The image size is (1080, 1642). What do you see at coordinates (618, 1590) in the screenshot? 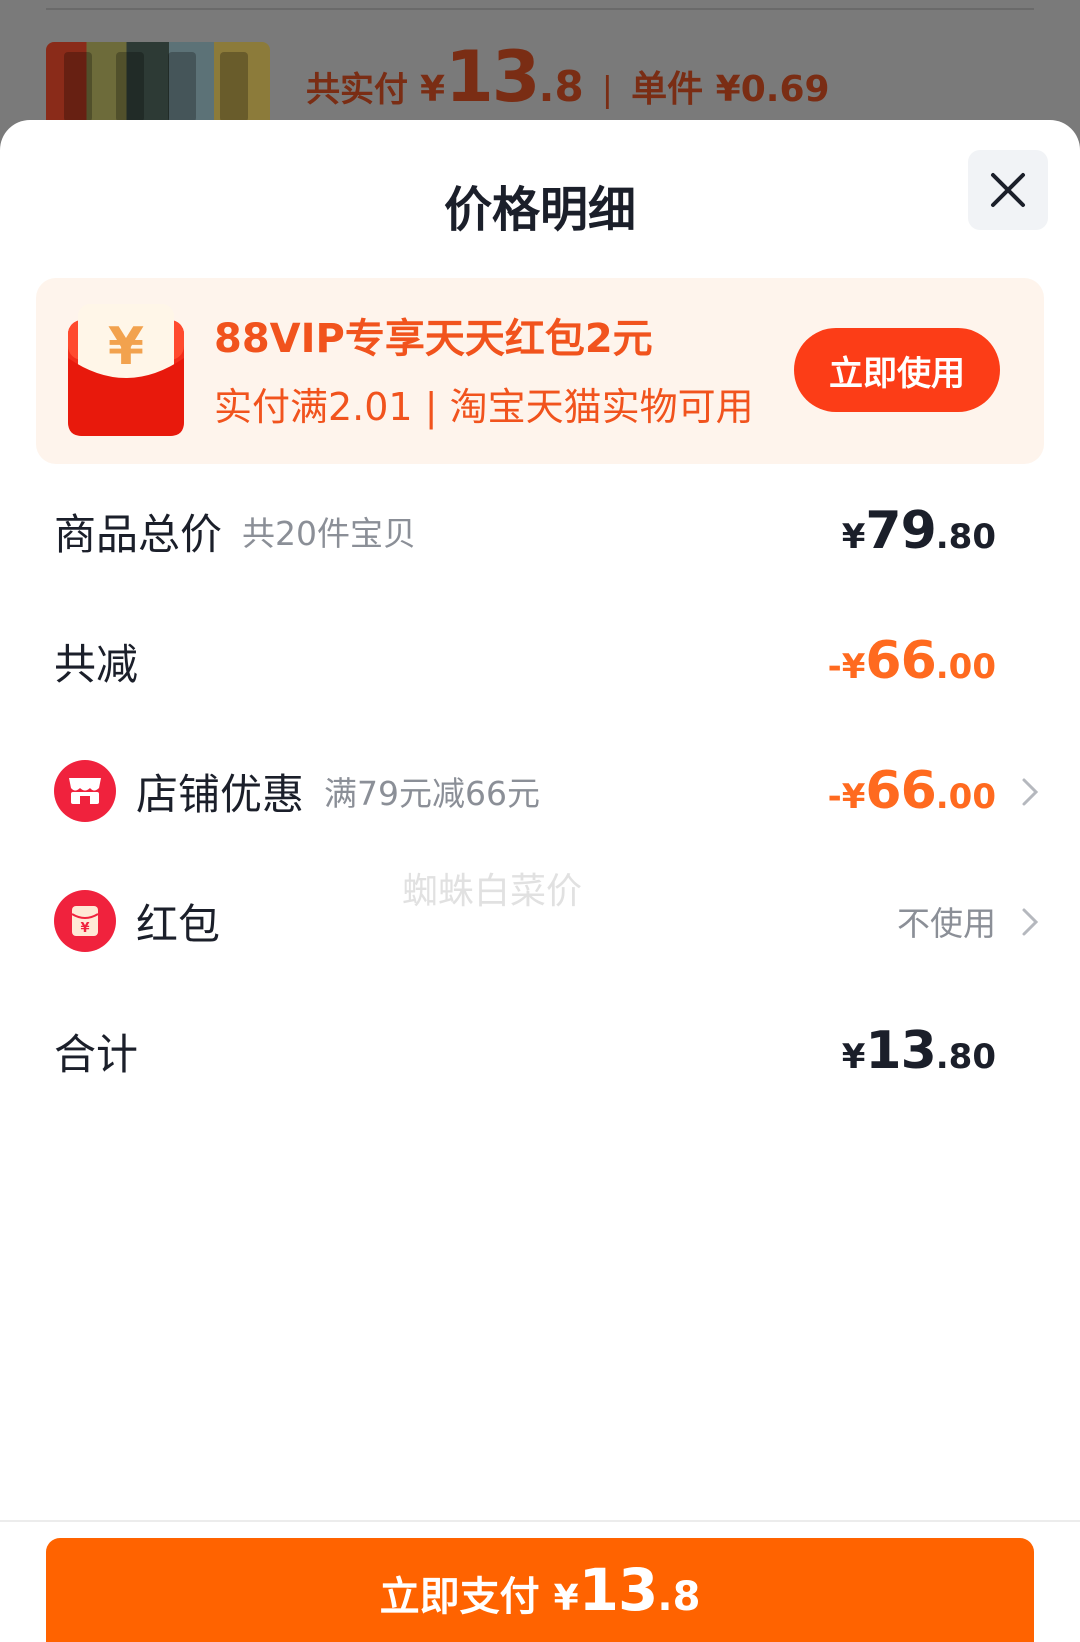
I see `pay-button-integer: 13` at bounding box center [618, 1590].